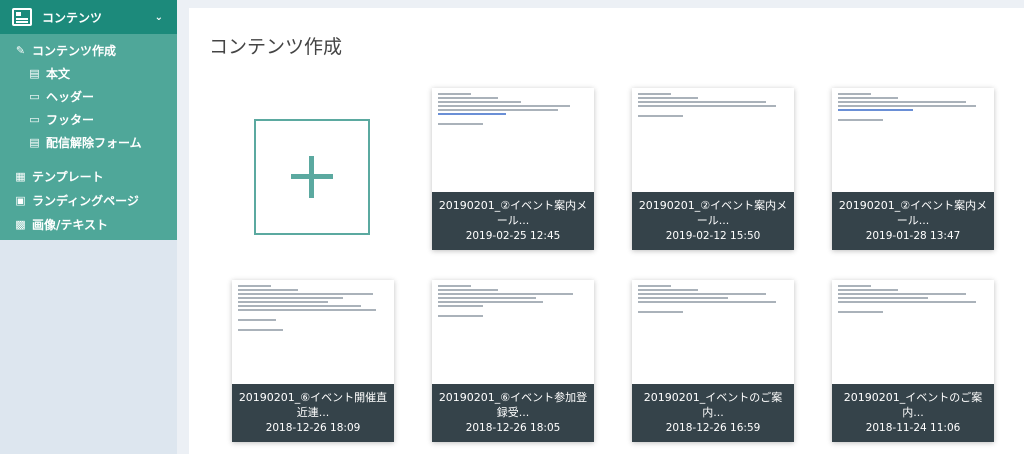  Describe the element at coordinates (88, 73) in the screenshot. I see `sidebar-item-body: ▤ 本文` at that location.